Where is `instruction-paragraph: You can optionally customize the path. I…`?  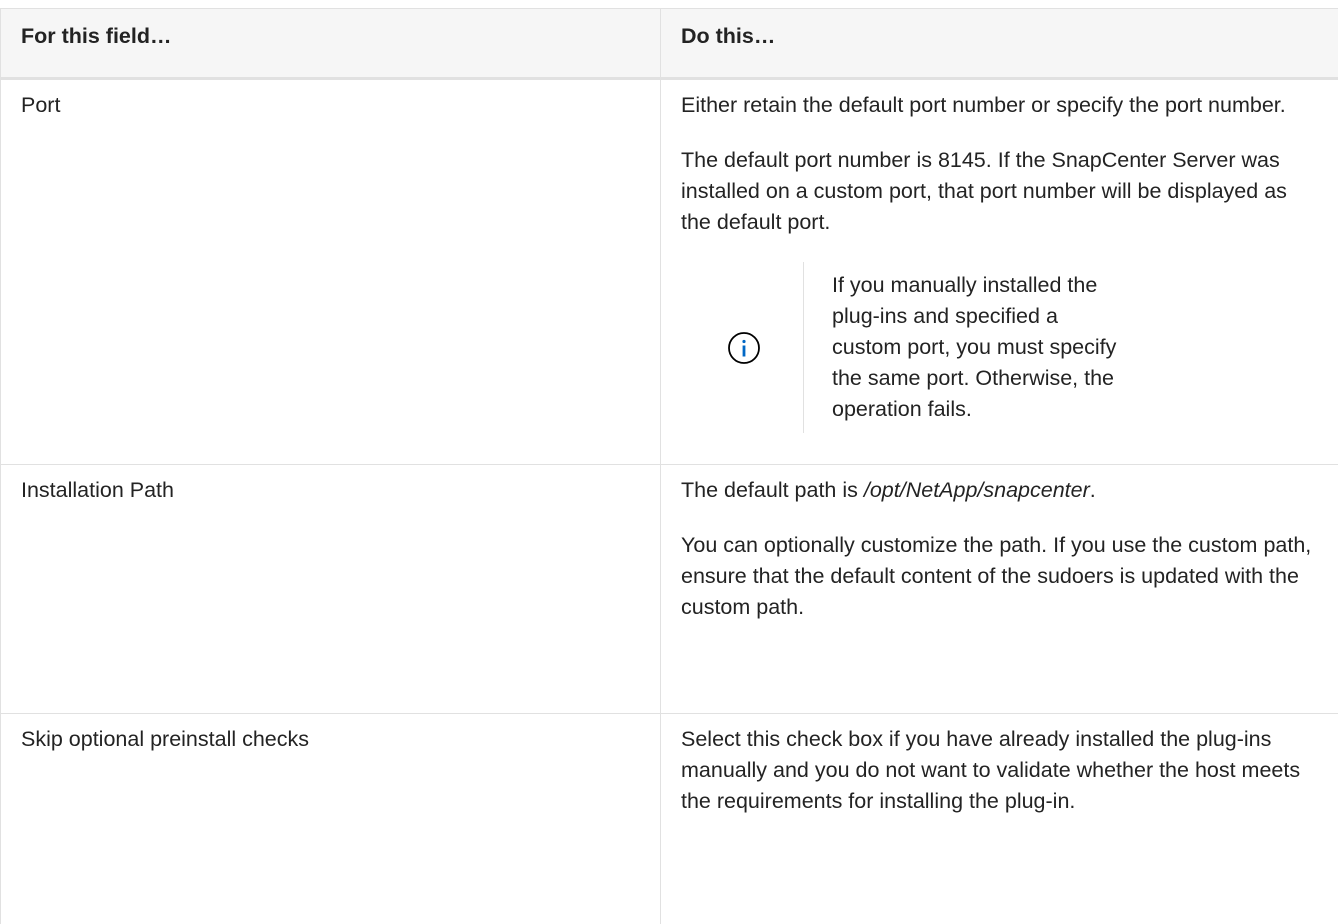
instruction-paragraph: You can optionally customize the path. I… is located at coordinates (997, 576).